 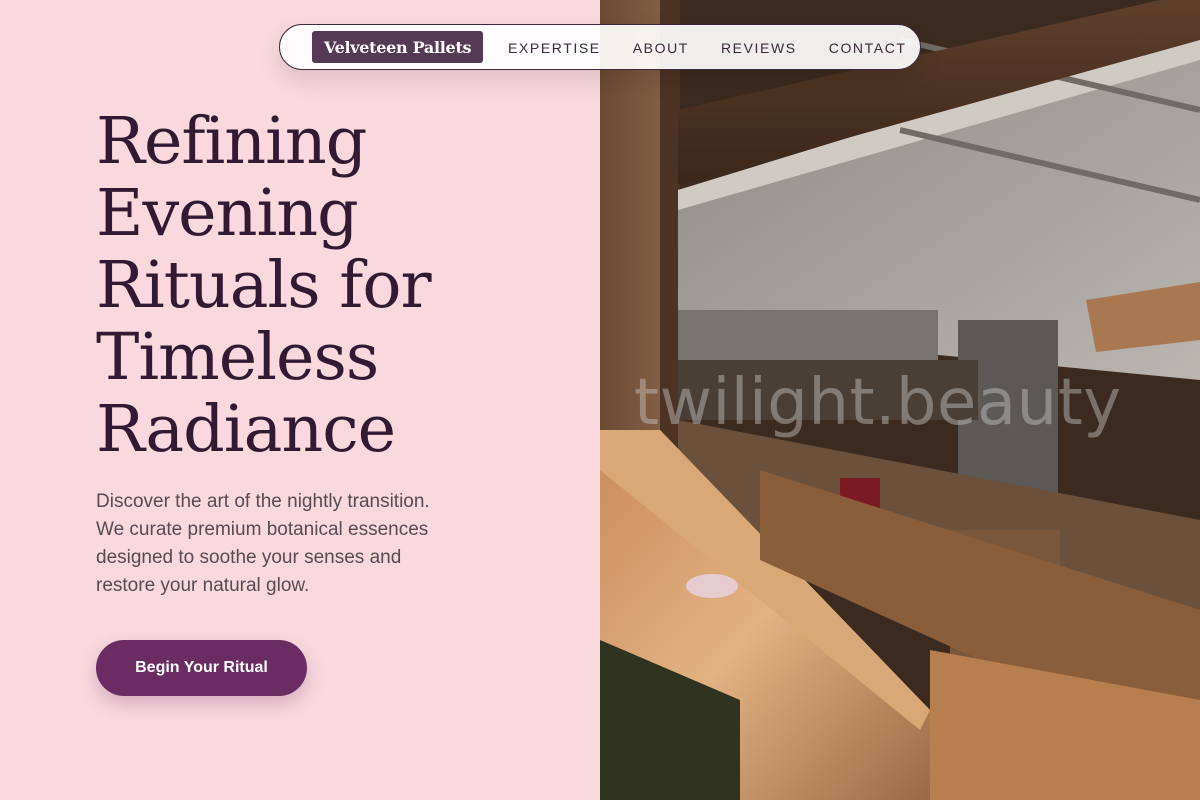 I want to click on hero-description-line: restore your natural glow., so click(x=203, y=585).